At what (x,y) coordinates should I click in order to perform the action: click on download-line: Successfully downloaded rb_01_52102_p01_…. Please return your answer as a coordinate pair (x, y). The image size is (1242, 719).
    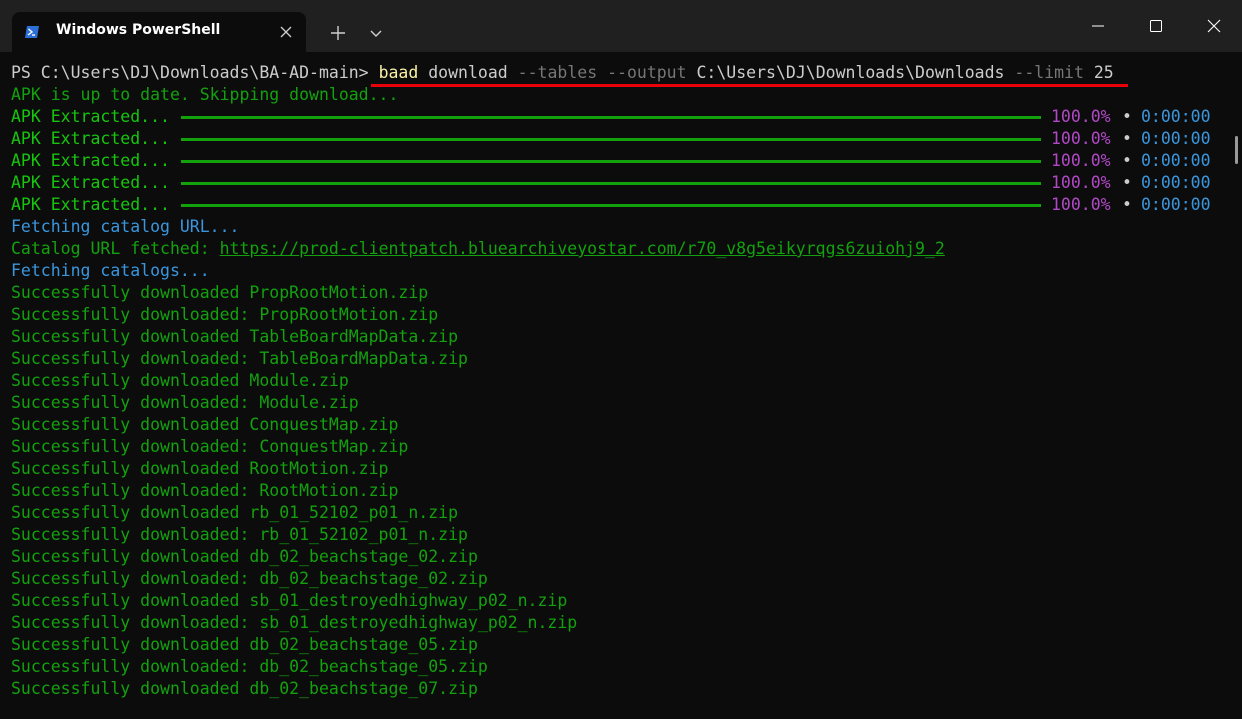
    Looking at the image, I should click on (235, 512).